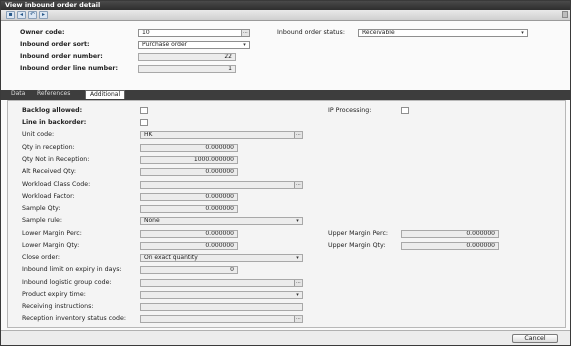 This screenshot has height=346, width=571. Describe the element at coordinates (41, 208) in the screenshot. I see `sample-qty-label: Sample Qty:` at that location.